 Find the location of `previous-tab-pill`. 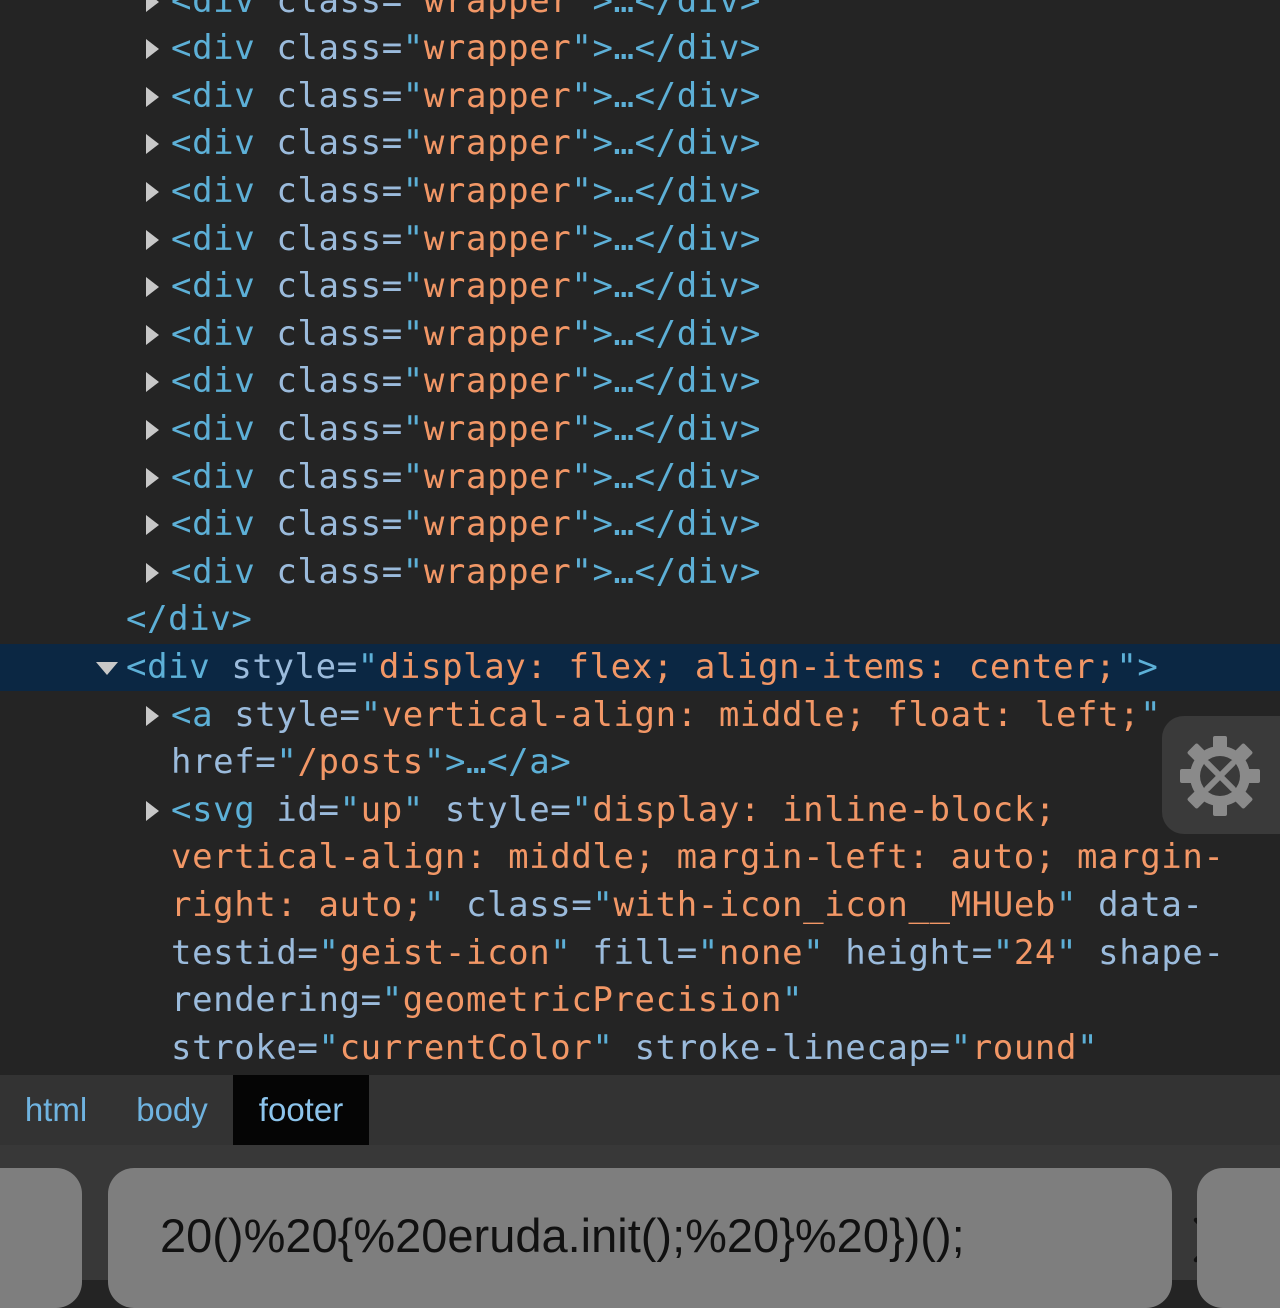

previous-tab-pill is located at coordinates (41, 1238).